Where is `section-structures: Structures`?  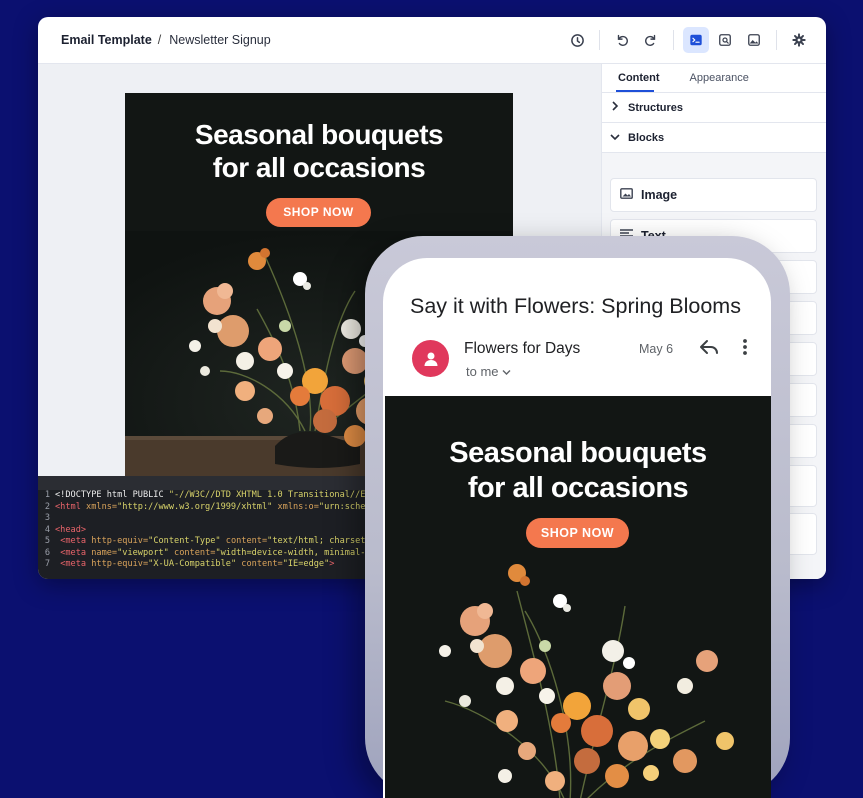 section-structures: Structures is located at coordinates (714, 108).